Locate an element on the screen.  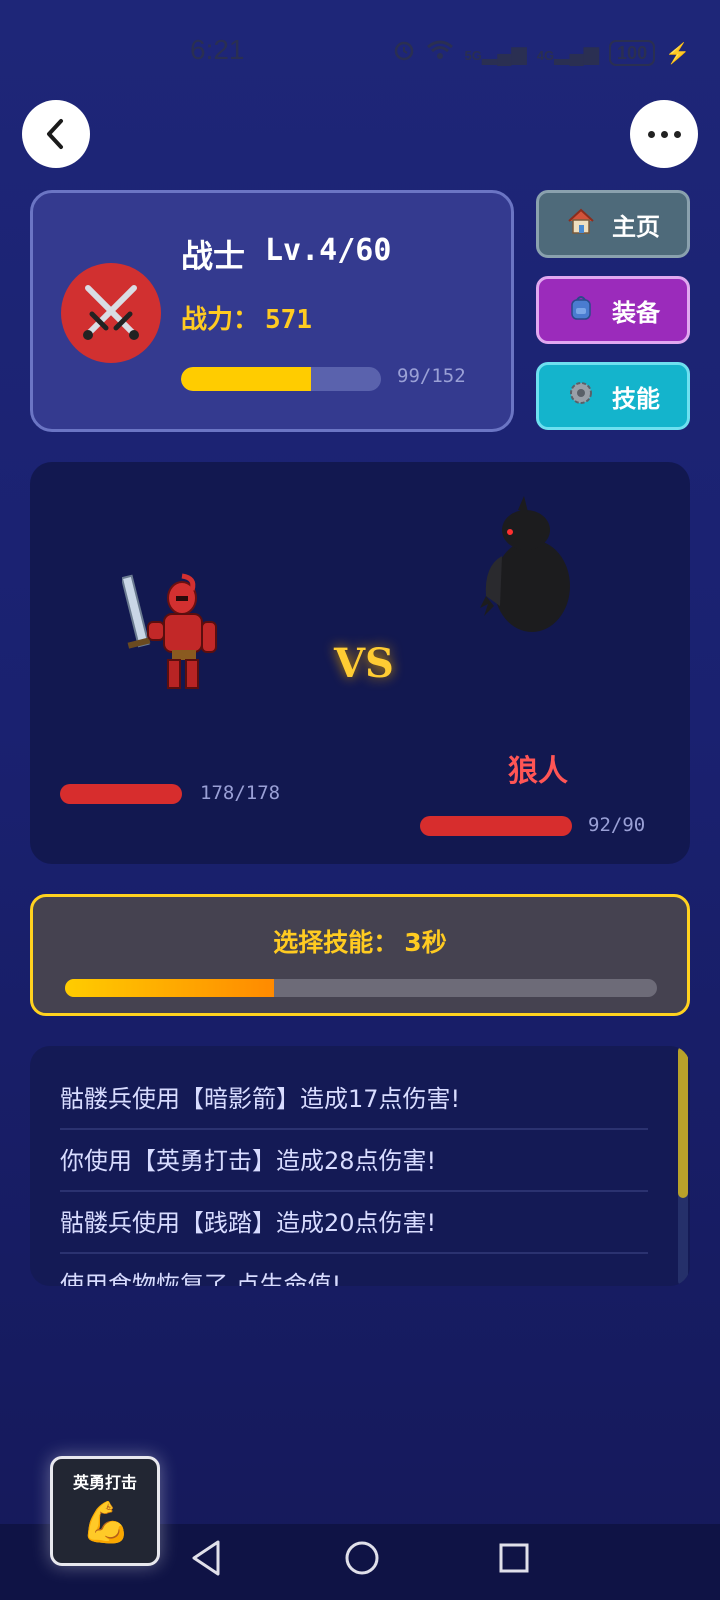
back-button is located at coordinates (56, 134).